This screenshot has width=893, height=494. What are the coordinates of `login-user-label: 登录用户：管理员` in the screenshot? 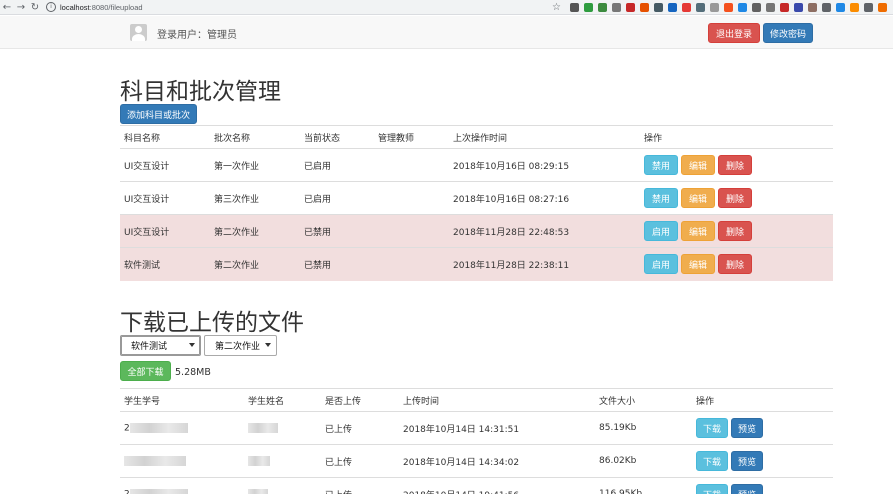 It's located at (197, 33).